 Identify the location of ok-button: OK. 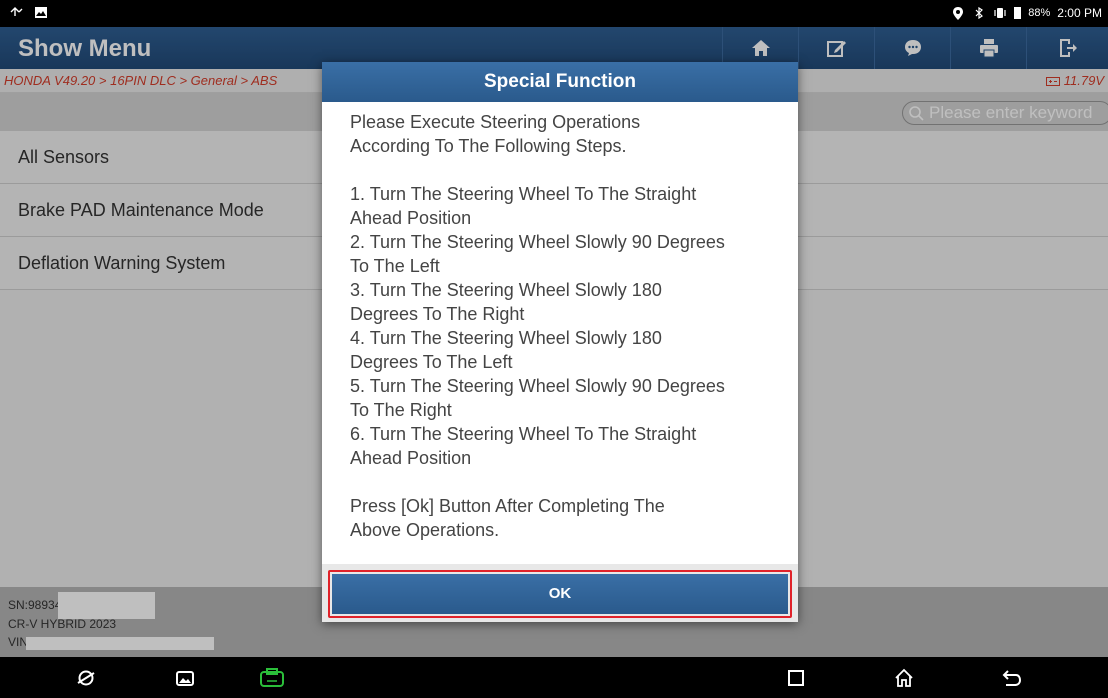
(560, 594).